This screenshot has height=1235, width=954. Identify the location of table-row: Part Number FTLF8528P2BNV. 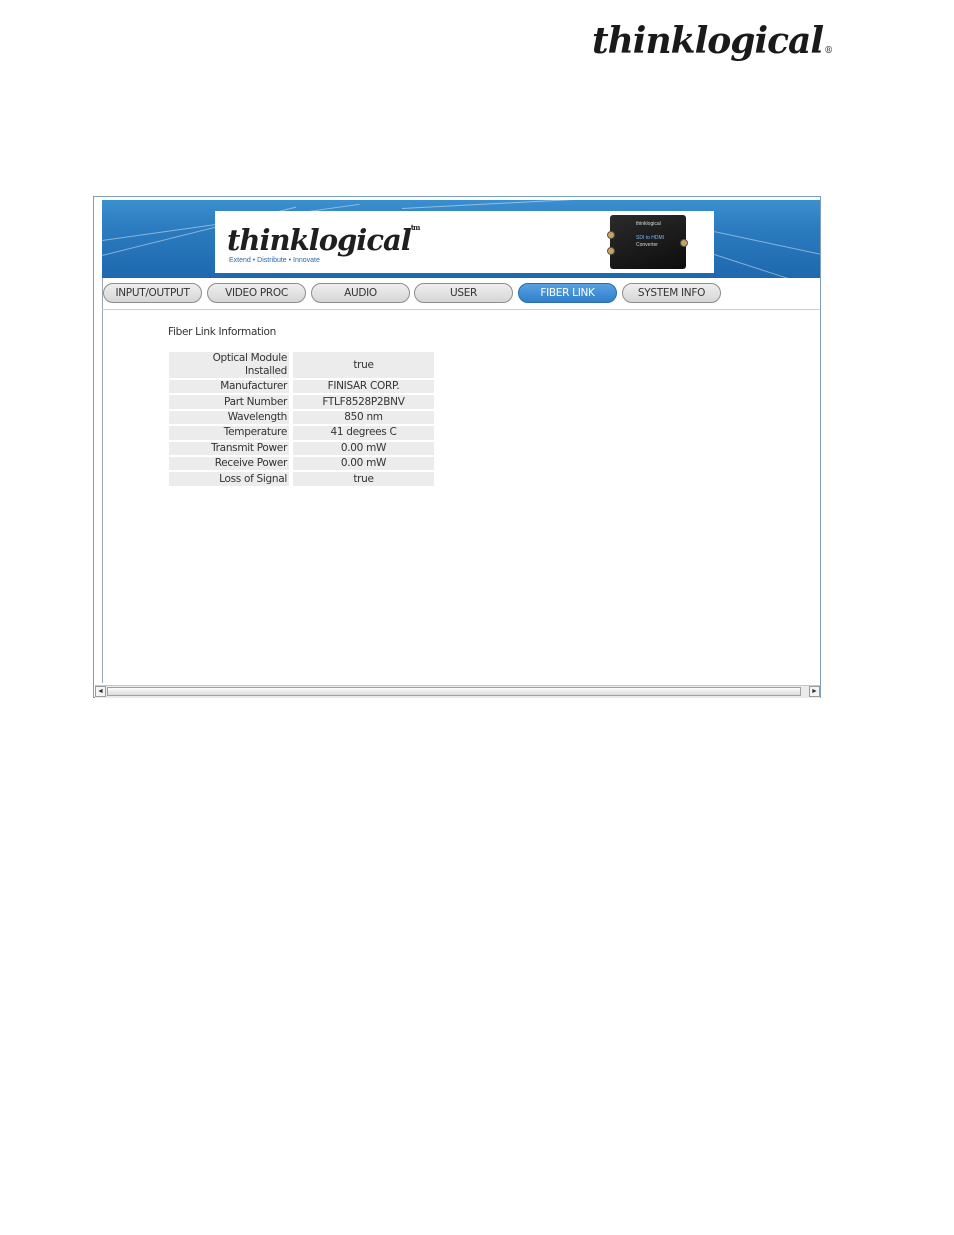
(301, 402).